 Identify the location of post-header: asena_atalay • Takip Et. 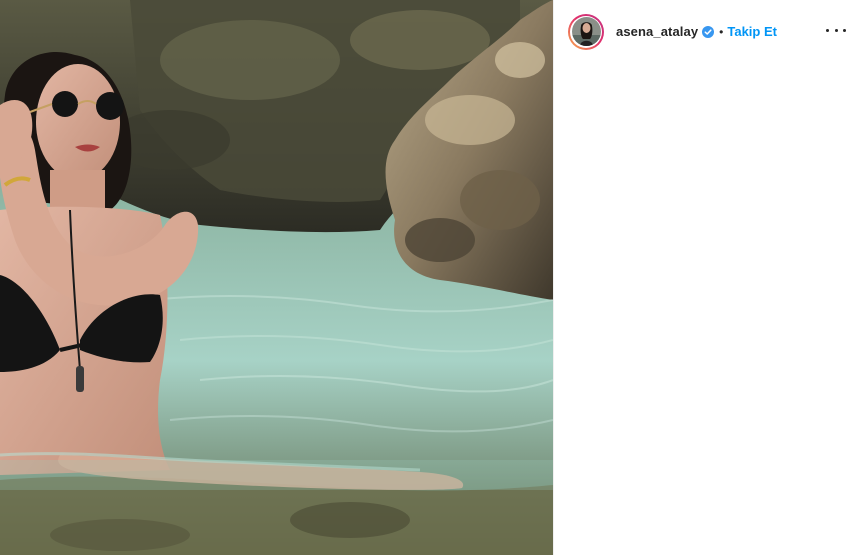
(703, 31).